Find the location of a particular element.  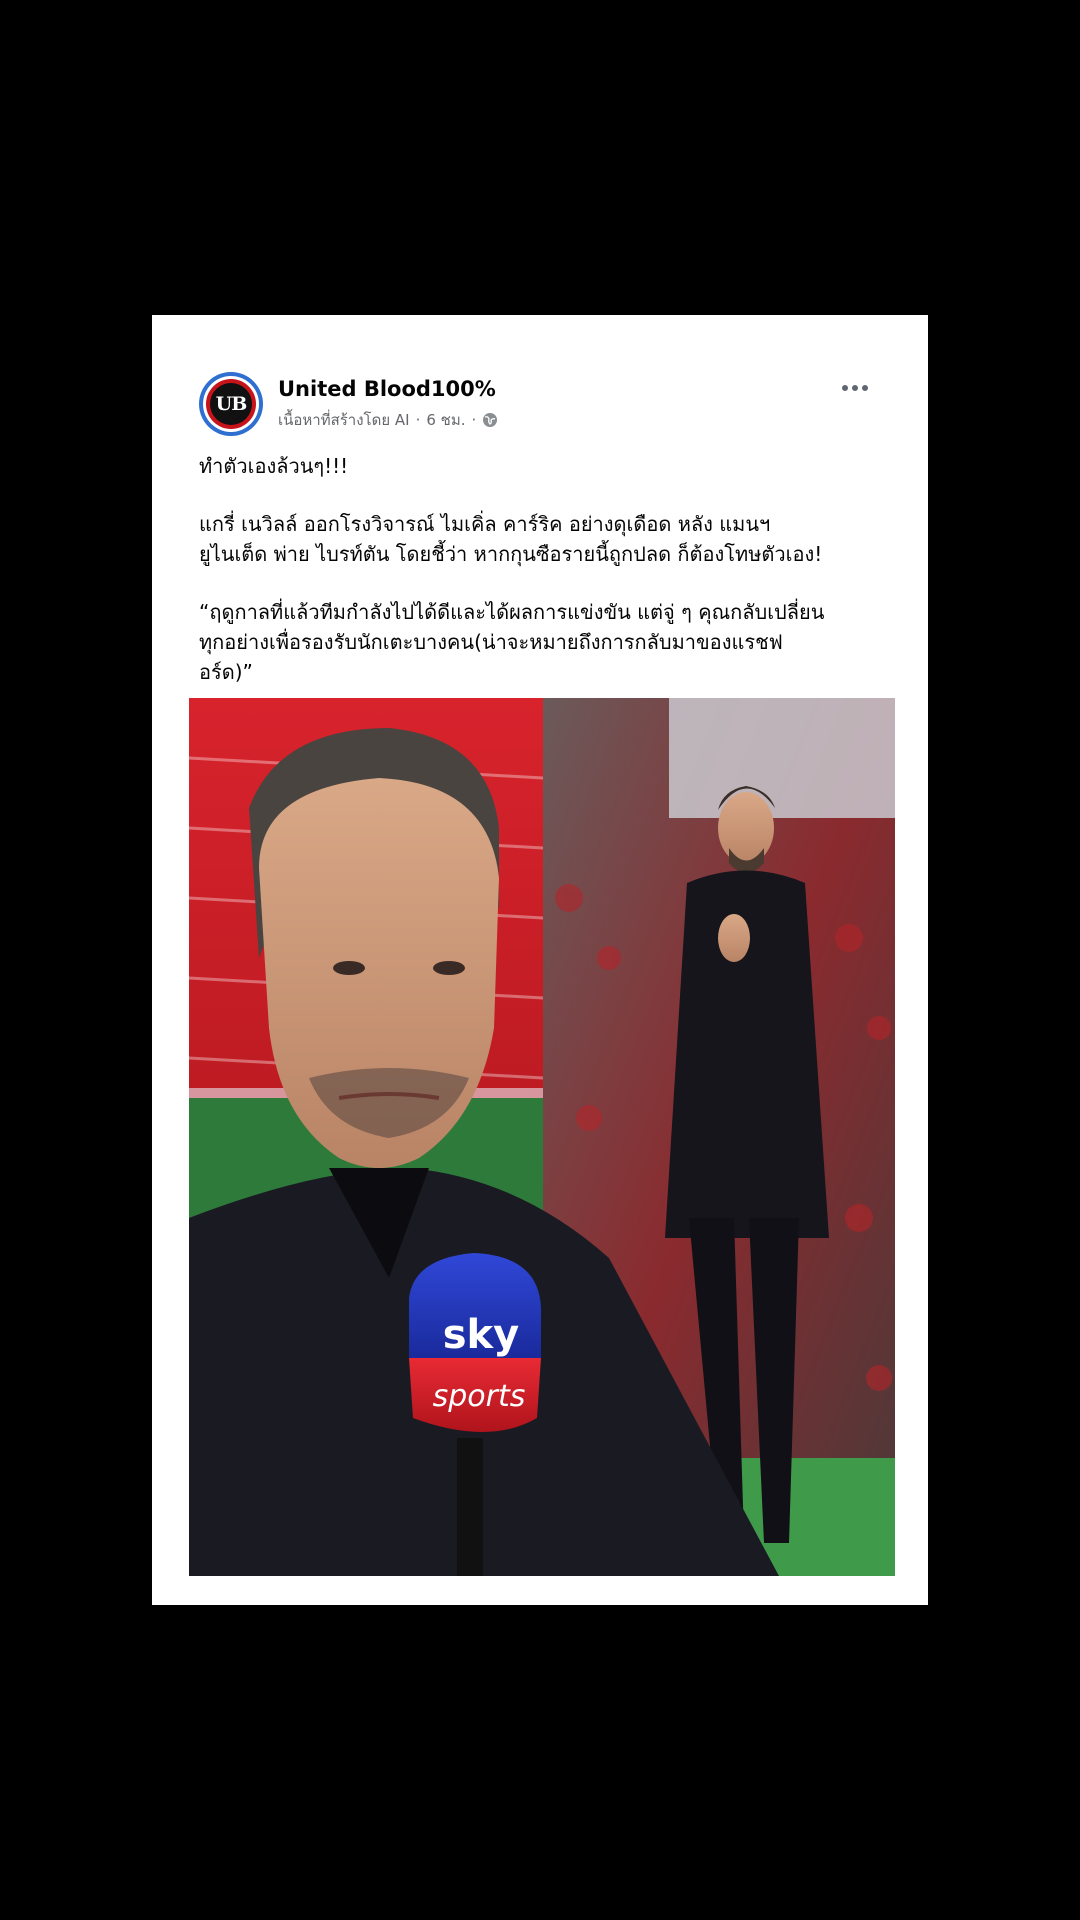

globe-icon is located at coordinates (490, 420).